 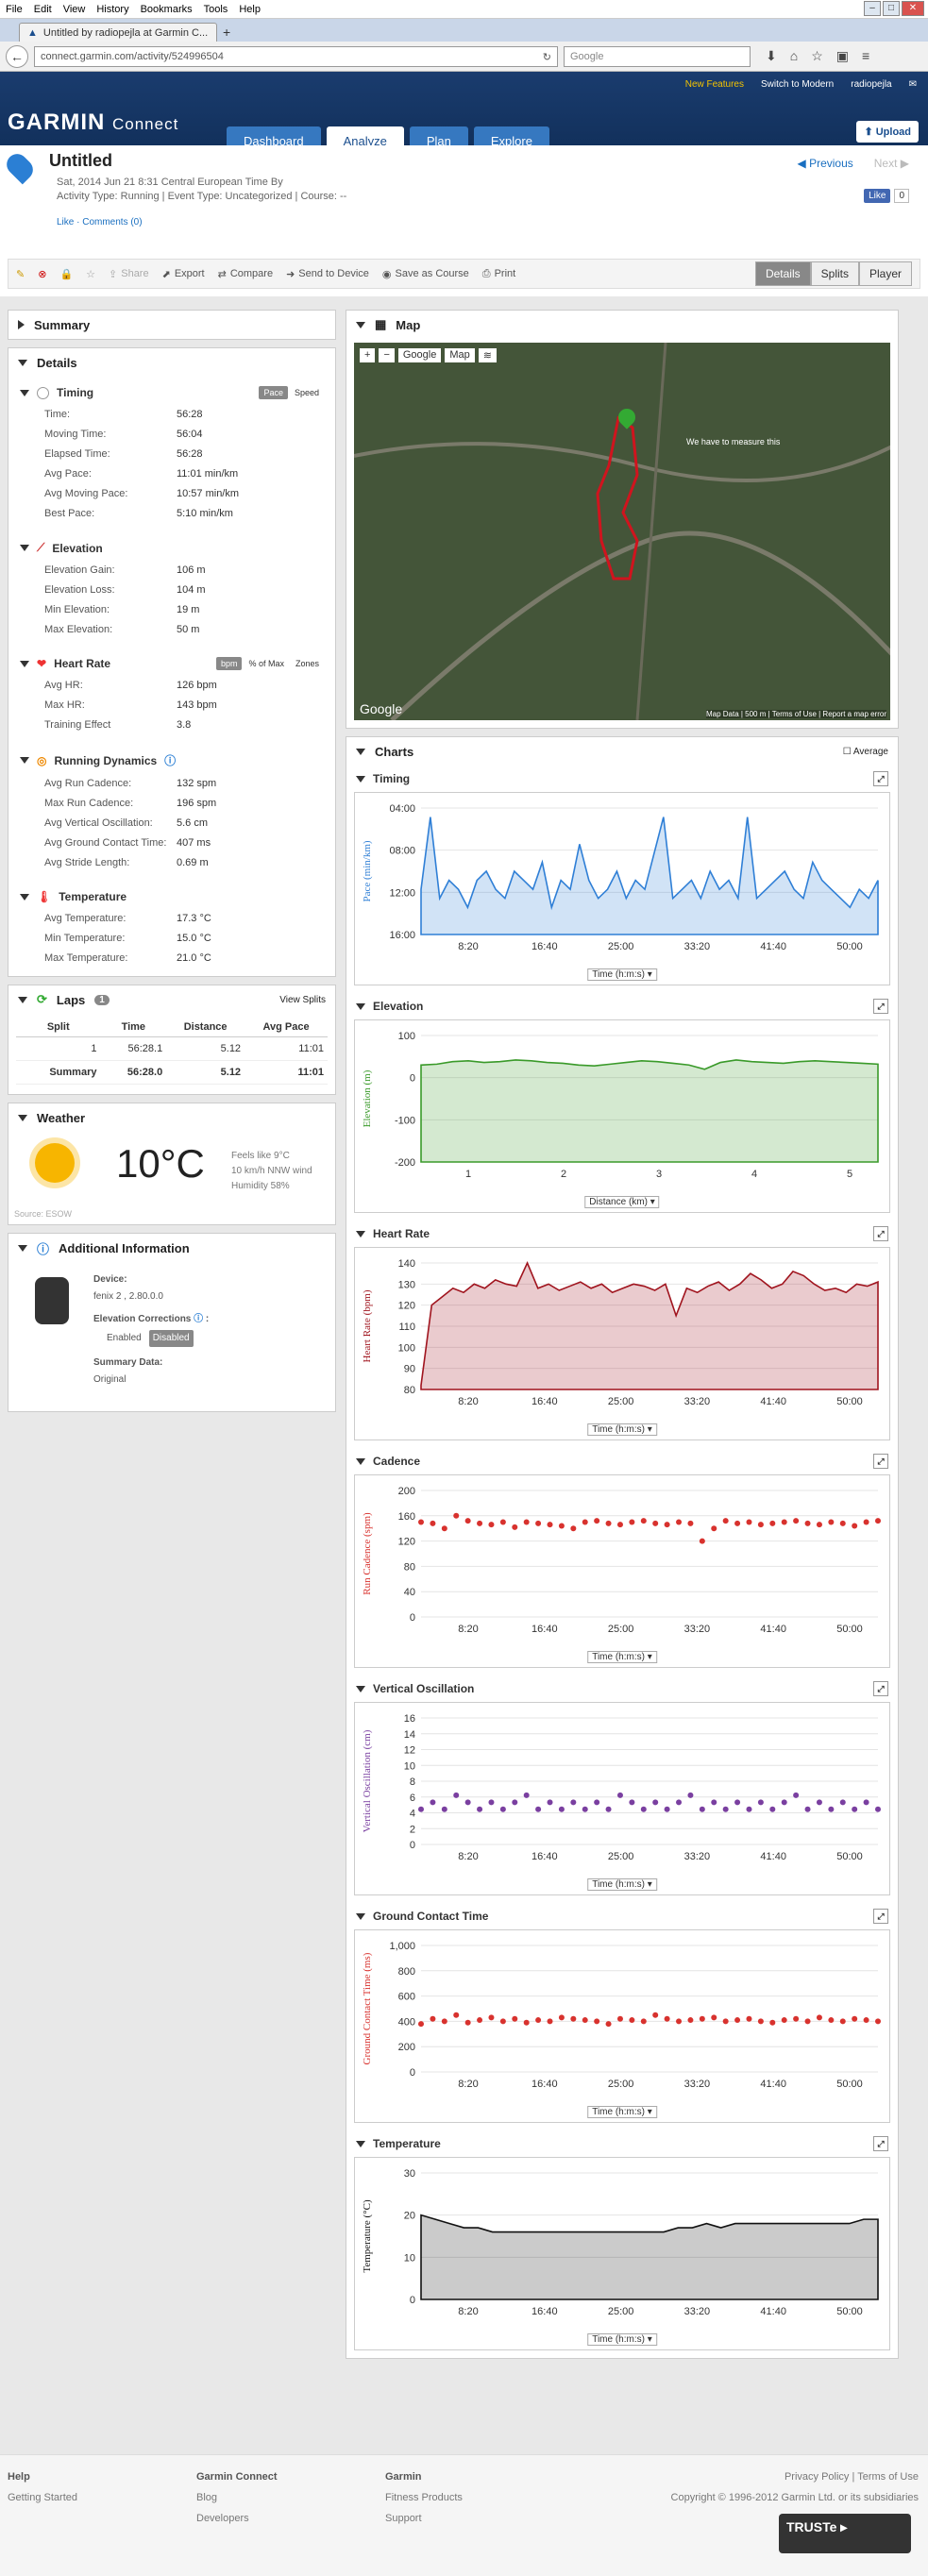 What do you see at coordinates (622, 1916) in the screenshot?
I see `chart-header-5: Ground Contact Time ⤢` at bounding box center [622, 1916].